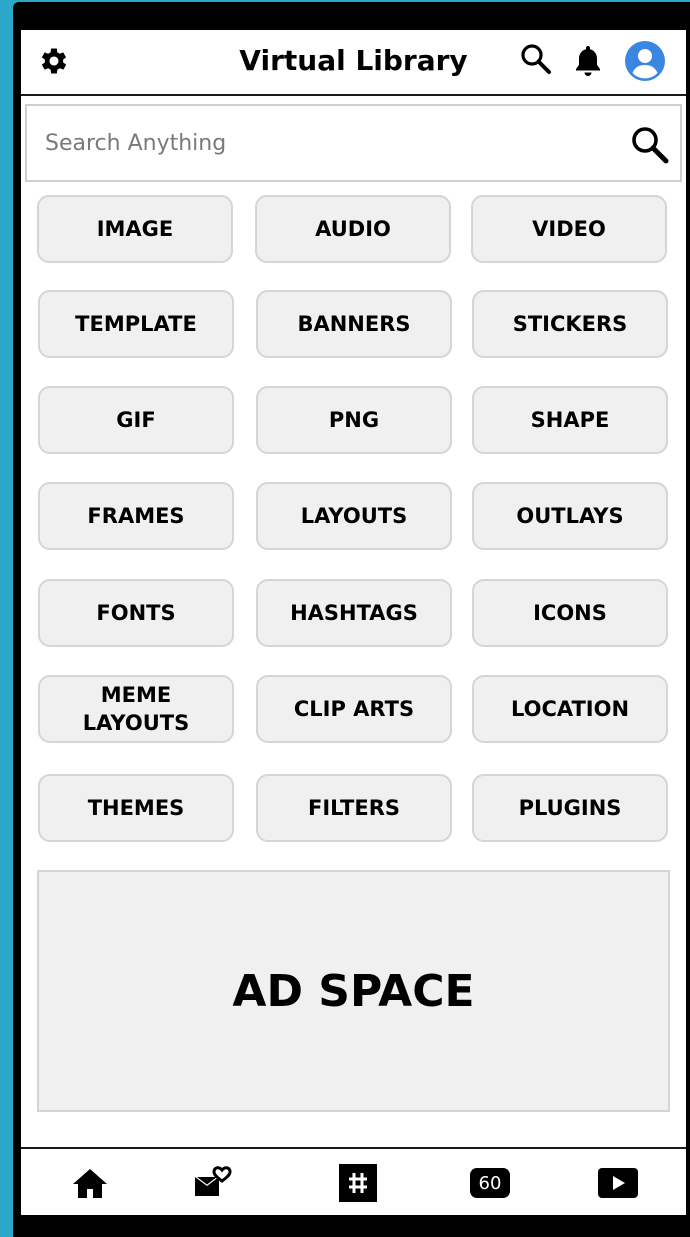 Image resolution: width=690 pixels, height=1237 pixels. What do you see at coordinates (354, 613) in the screenshot?
I see `category-hashtags-button: HASHTAGS` at bounding box center [354, 613].